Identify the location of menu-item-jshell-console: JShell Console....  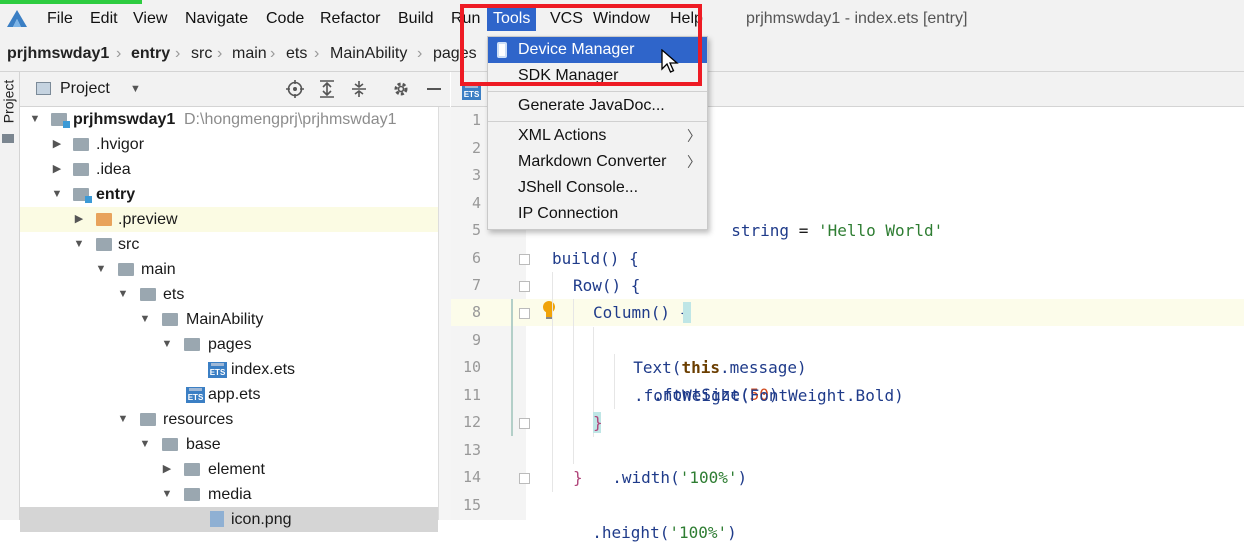
(597, 188).